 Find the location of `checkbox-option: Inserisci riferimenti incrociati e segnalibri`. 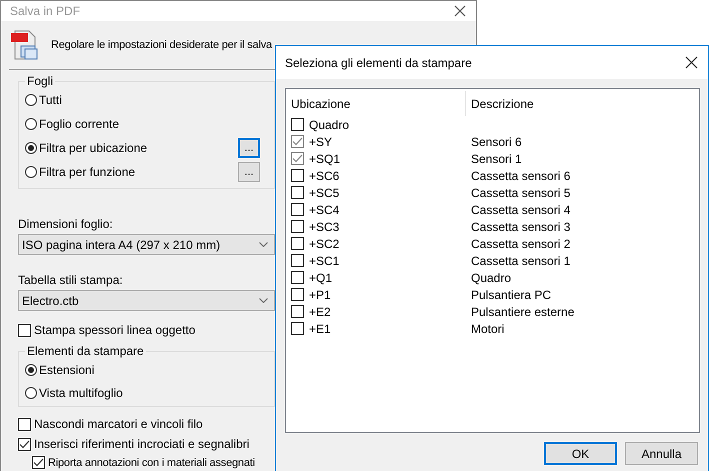

checkbox-option: Inserisci riferimenti incrociati e segnalibri is located at coordinates (146, 444).